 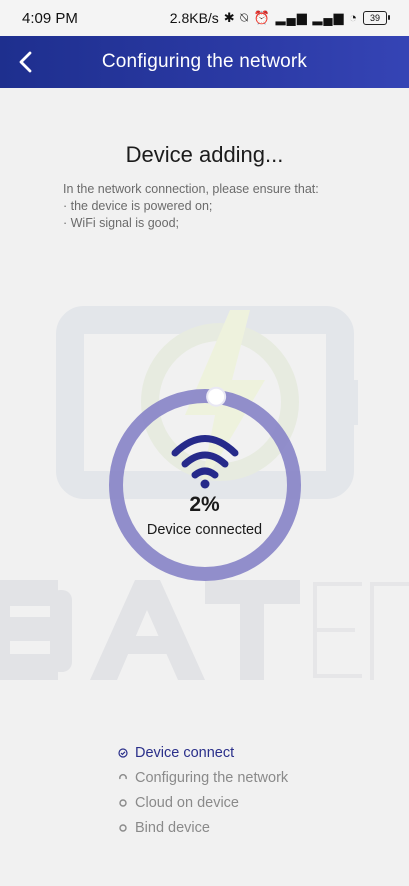 I want to click on step-label: Bind device, so click(x=172, y=827).